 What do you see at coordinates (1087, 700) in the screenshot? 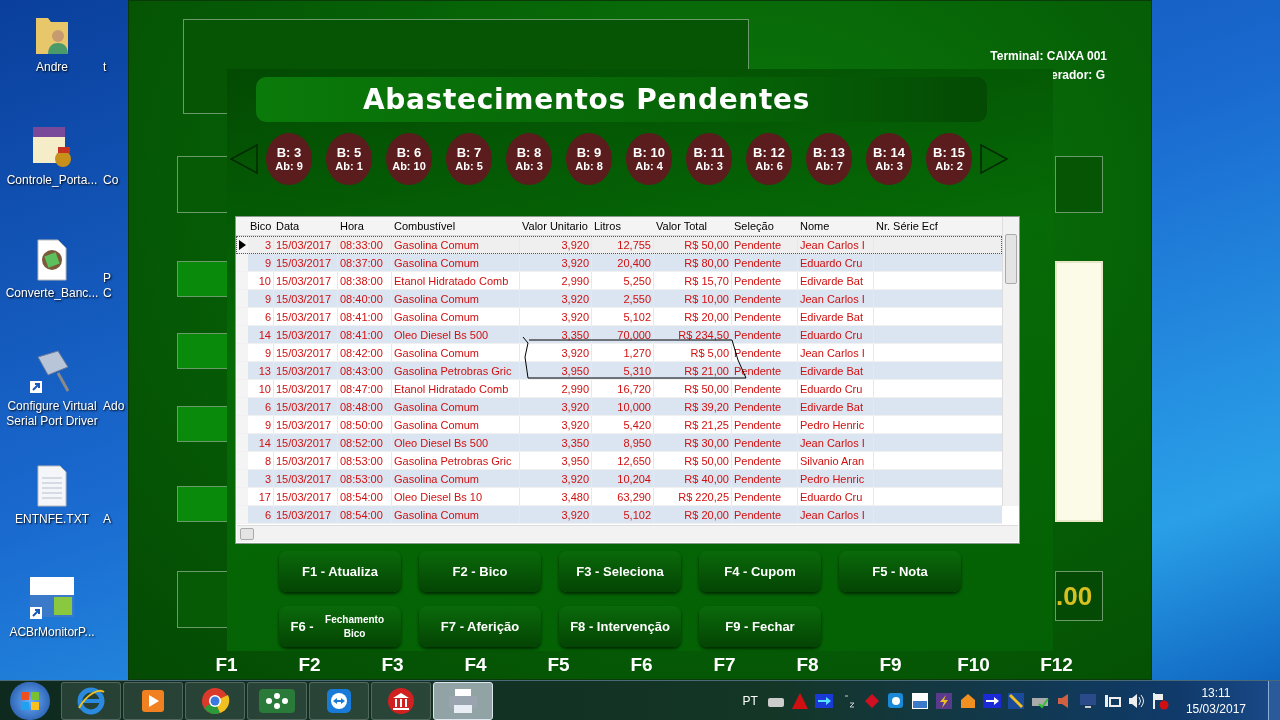
I see `monitor-icon` at bounding box center [1087, 700].